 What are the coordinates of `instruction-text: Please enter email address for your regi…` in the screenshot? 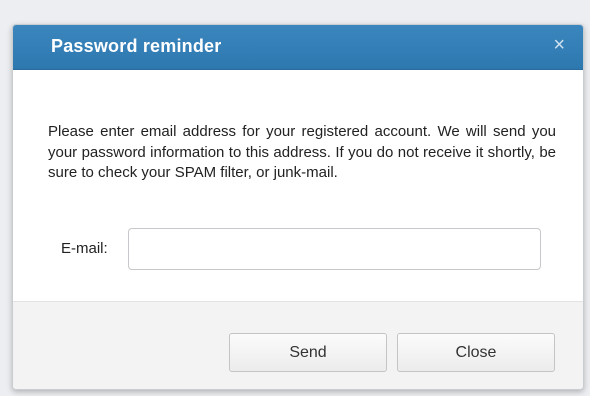 It's located at (302, 152).